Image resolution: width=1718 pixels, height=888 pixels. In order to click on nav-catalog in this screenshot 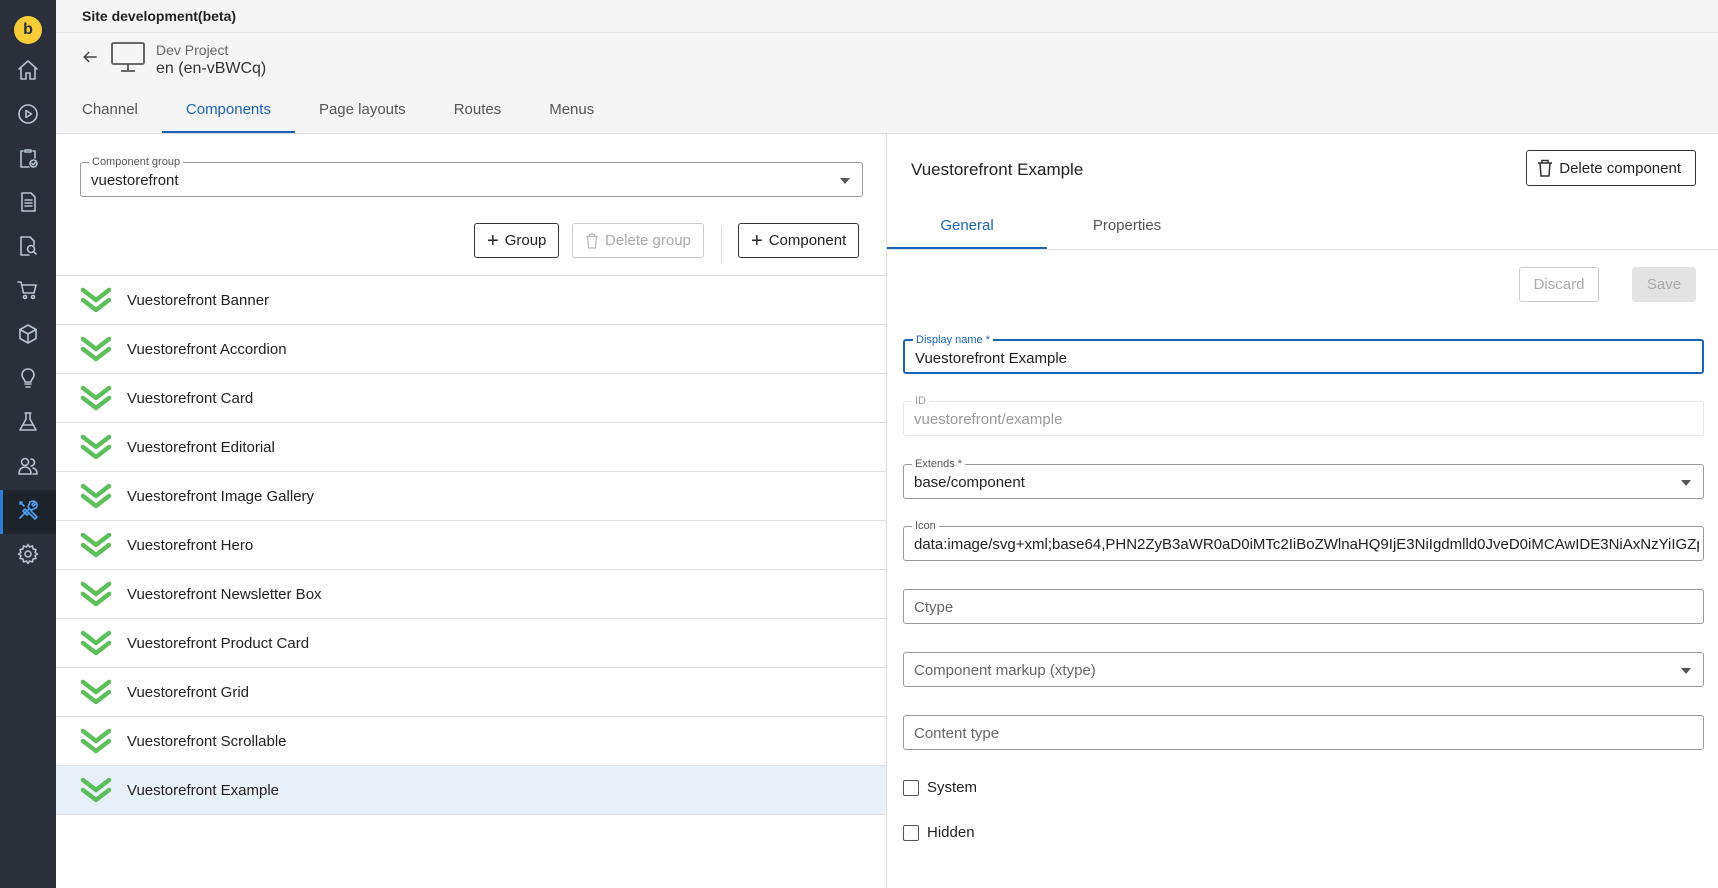, I will do `click(28, 336)`.